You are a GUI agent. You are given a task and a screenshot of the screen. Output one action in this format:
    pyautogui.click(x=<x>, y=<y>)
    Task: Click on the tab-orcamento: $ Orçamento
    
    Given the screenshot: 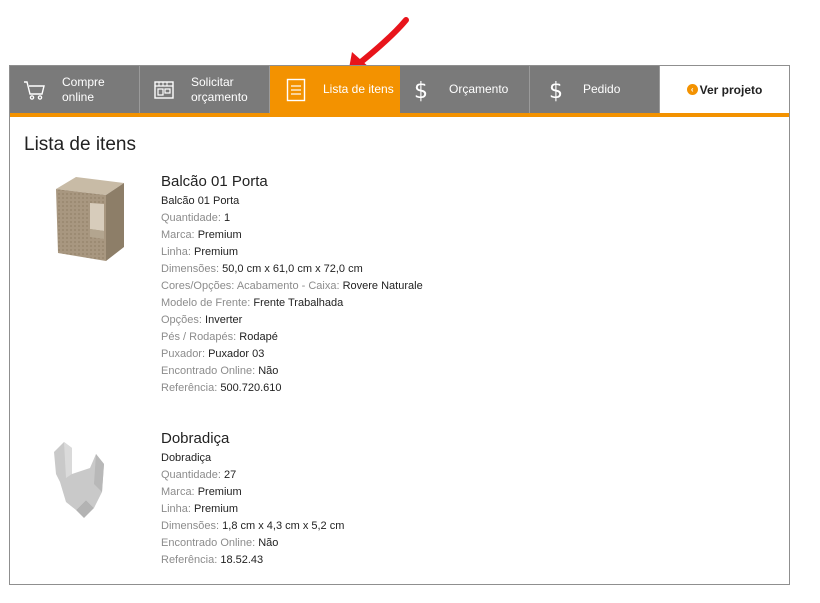 What is the action you would take?
    pyautogui.click(x=465, y=89)
    